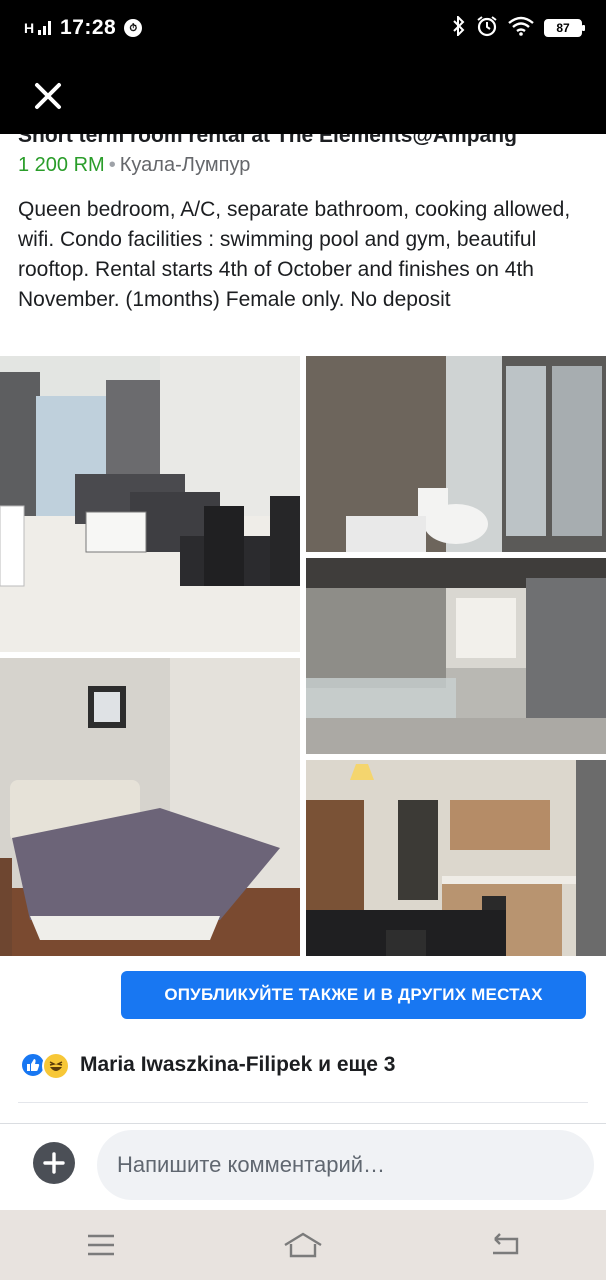 The width and height of the screenshot is (606, 1280). I want to click on signal-indicator: H, so click(38, 28).